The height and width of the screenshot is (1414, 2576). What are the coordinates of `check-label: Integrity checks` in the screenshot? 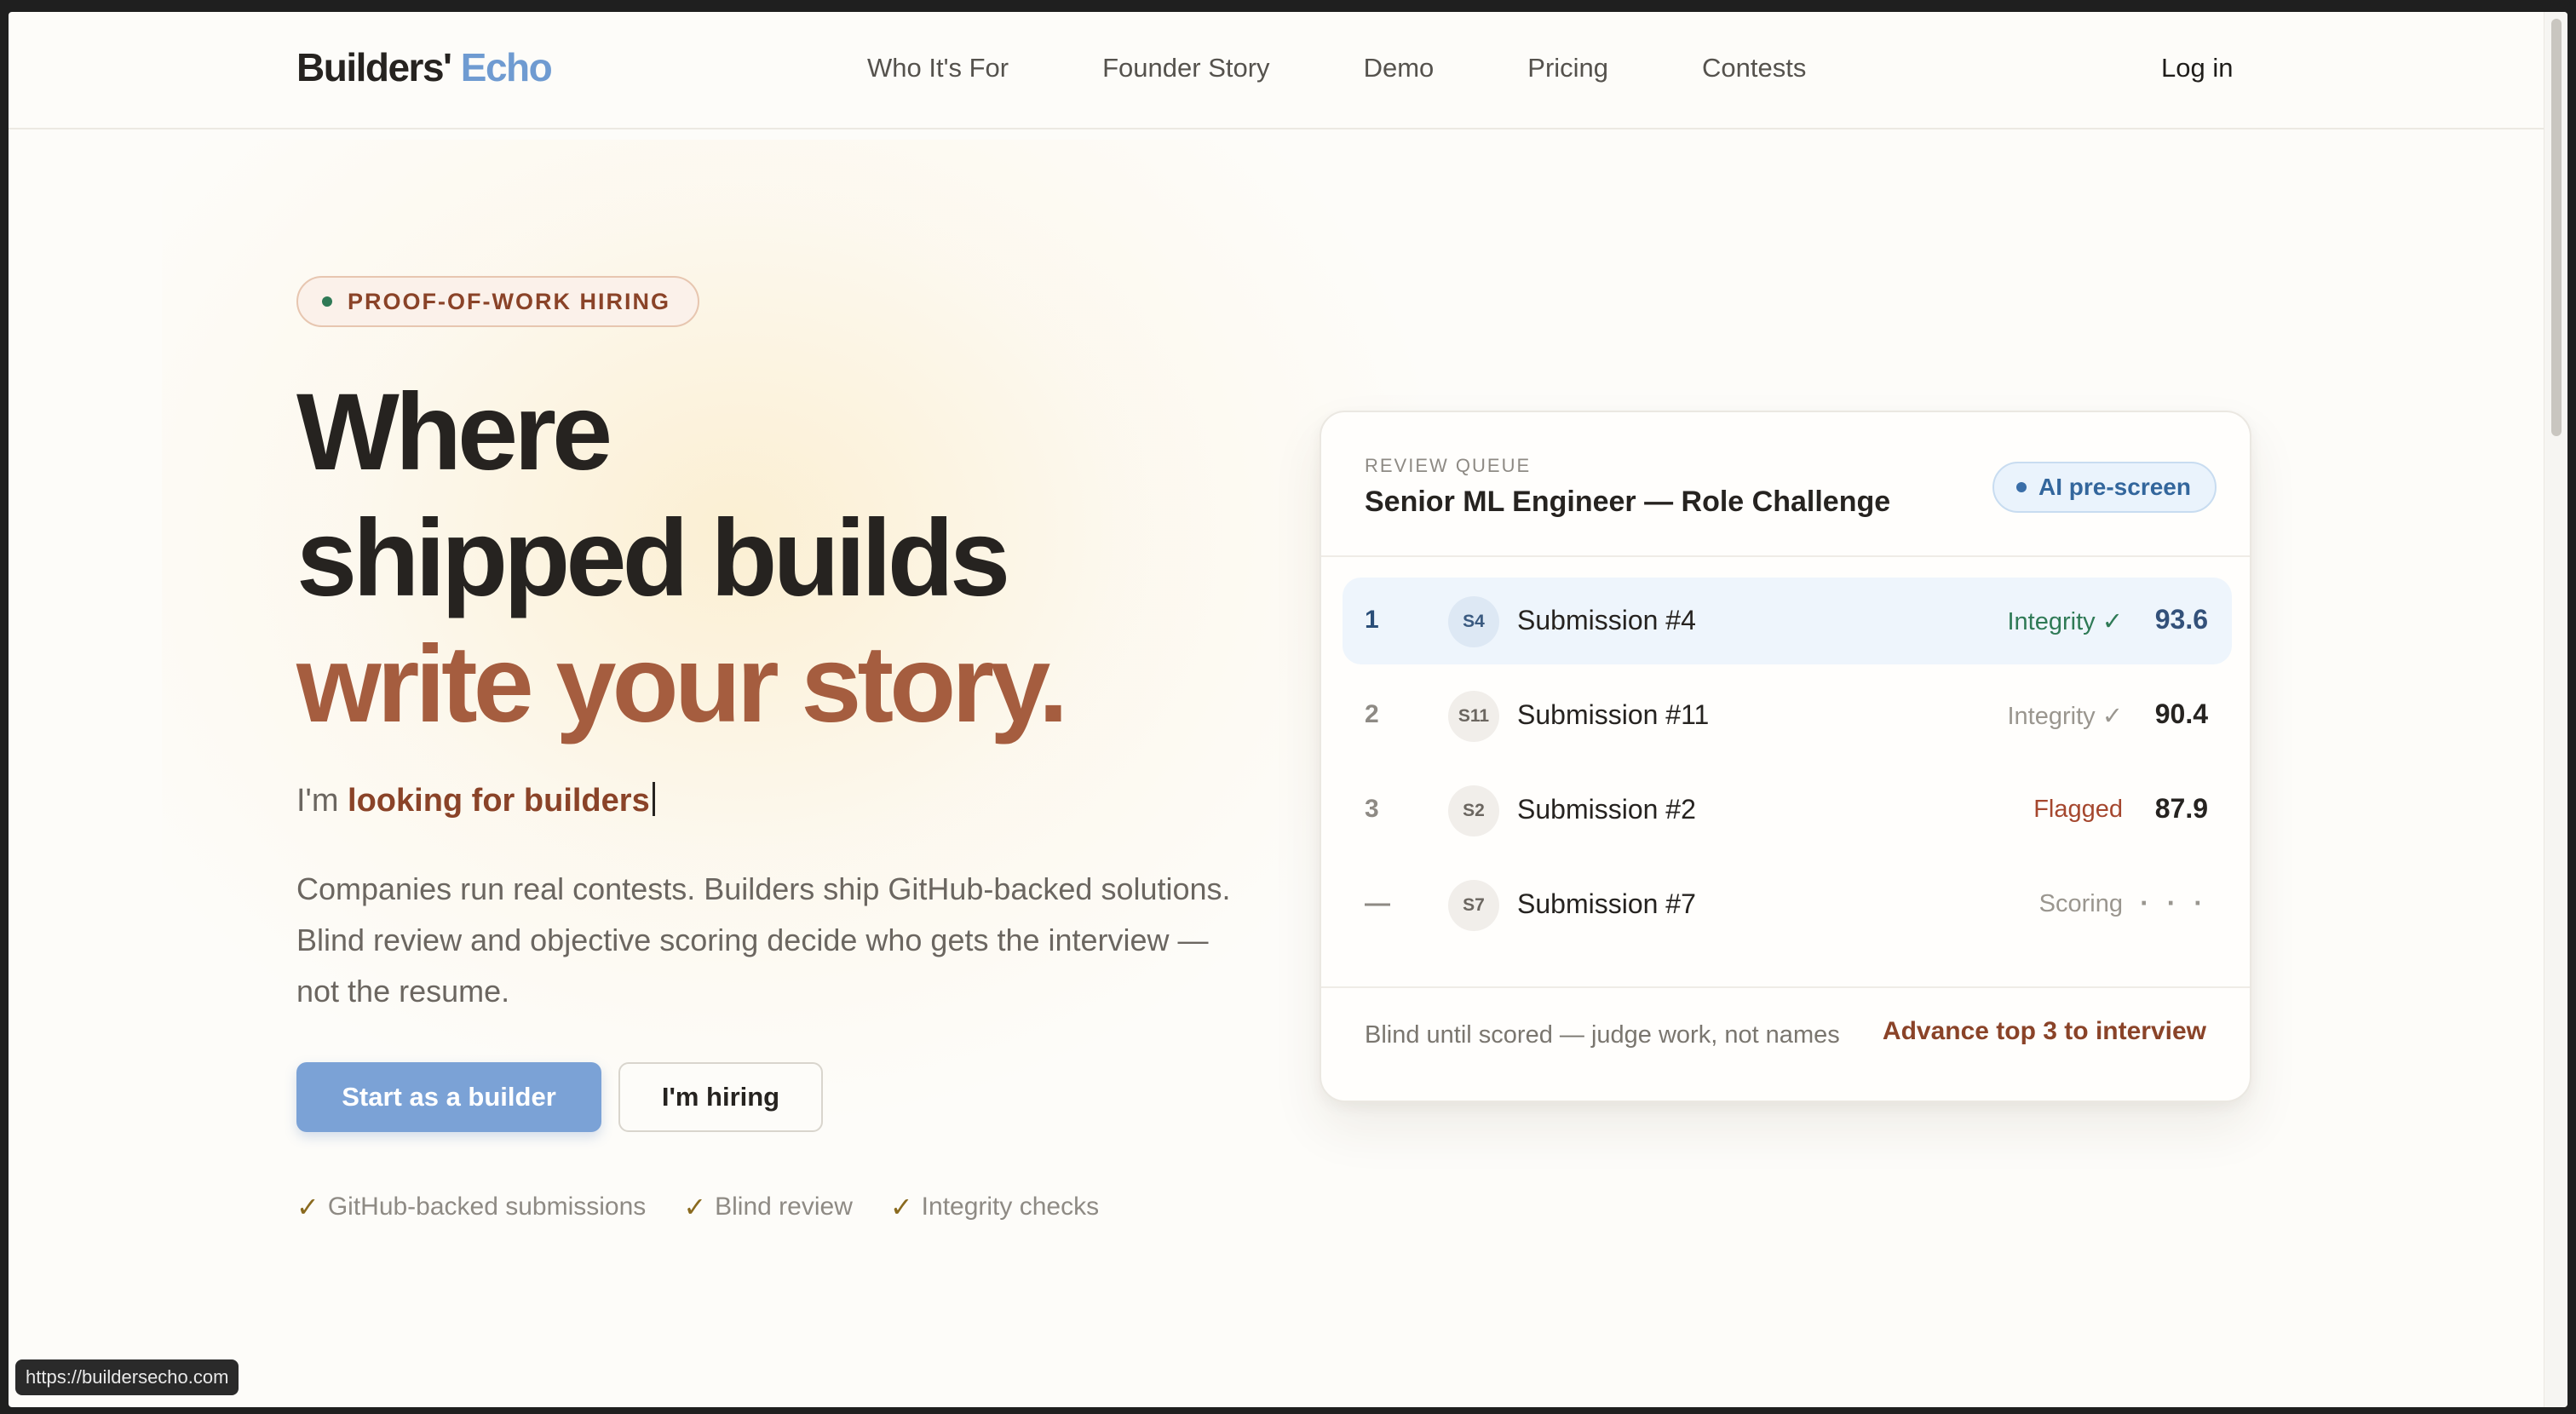 It's located at (1011, 1207).